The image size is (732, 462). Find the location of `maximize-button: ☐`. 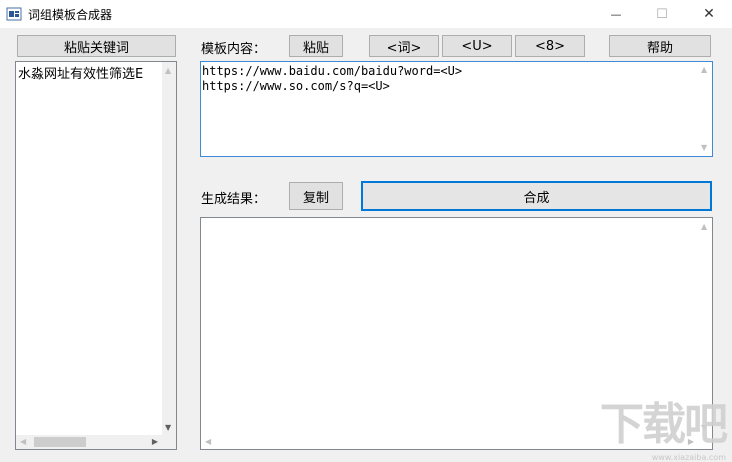

maximize-button: ☐ is located at coordinates (662, 14).